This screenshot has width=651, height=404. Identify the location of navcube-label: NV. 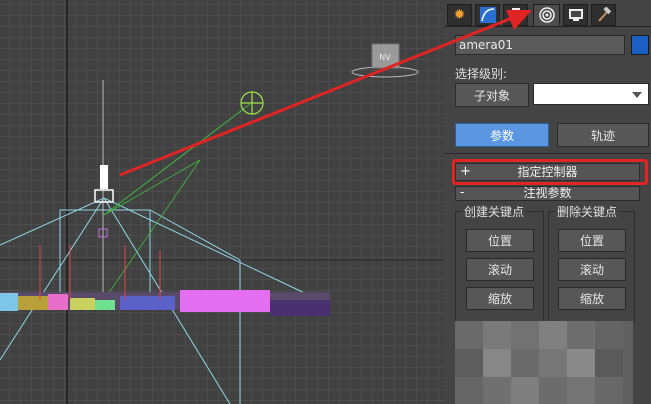
(385, 57).